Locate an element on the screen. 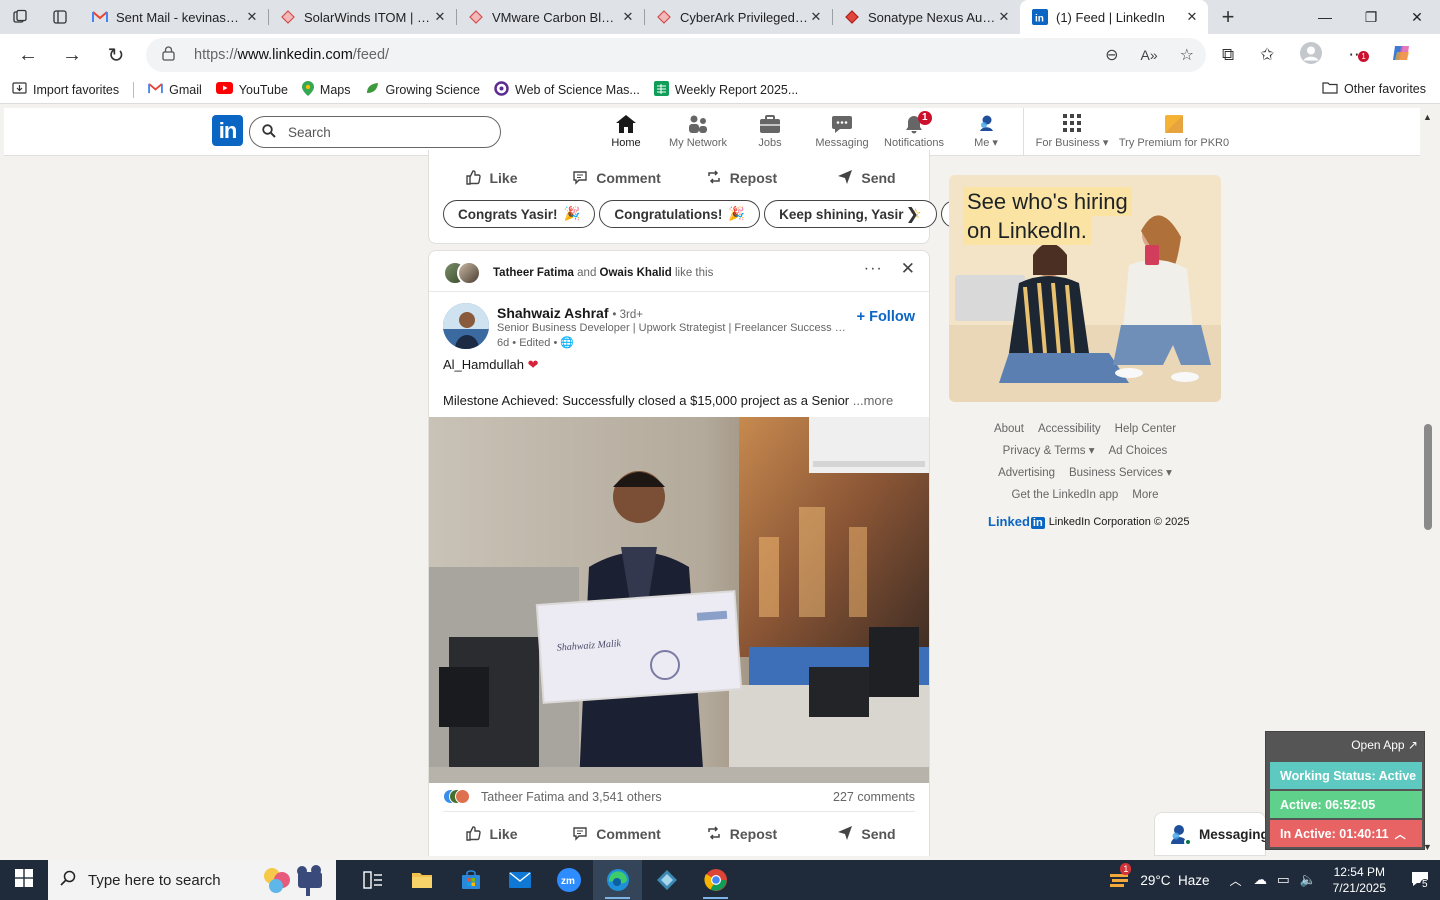 Image resolution: width=1440 pixels, height=900 pixels. post-image: Shahwaiz Malik is located at coordinates (679, 600).